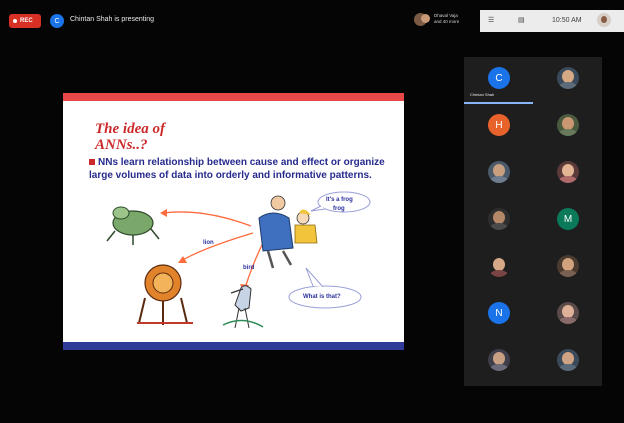  I want to click on frog-bubble-text: It's a frog, so click(339, 200).